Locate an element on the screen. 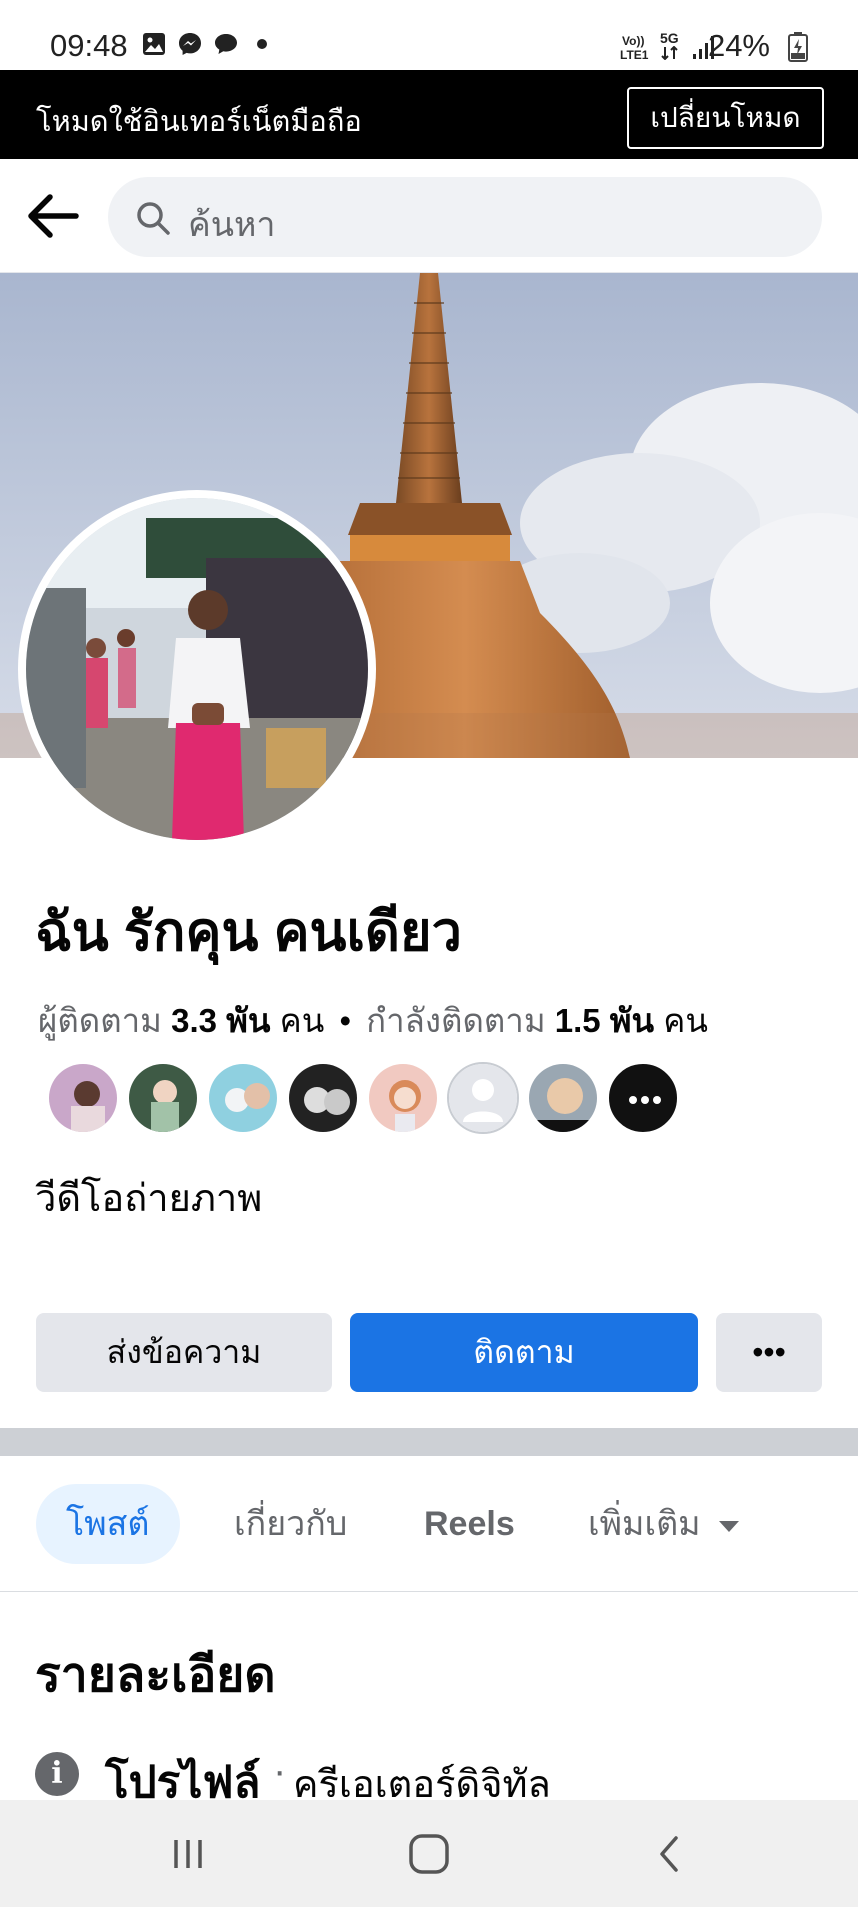 The width and height of the screenshot is (858, 1907). change-mode-button: เปลี่ยนโหมด is located at coordinates (725, 118).